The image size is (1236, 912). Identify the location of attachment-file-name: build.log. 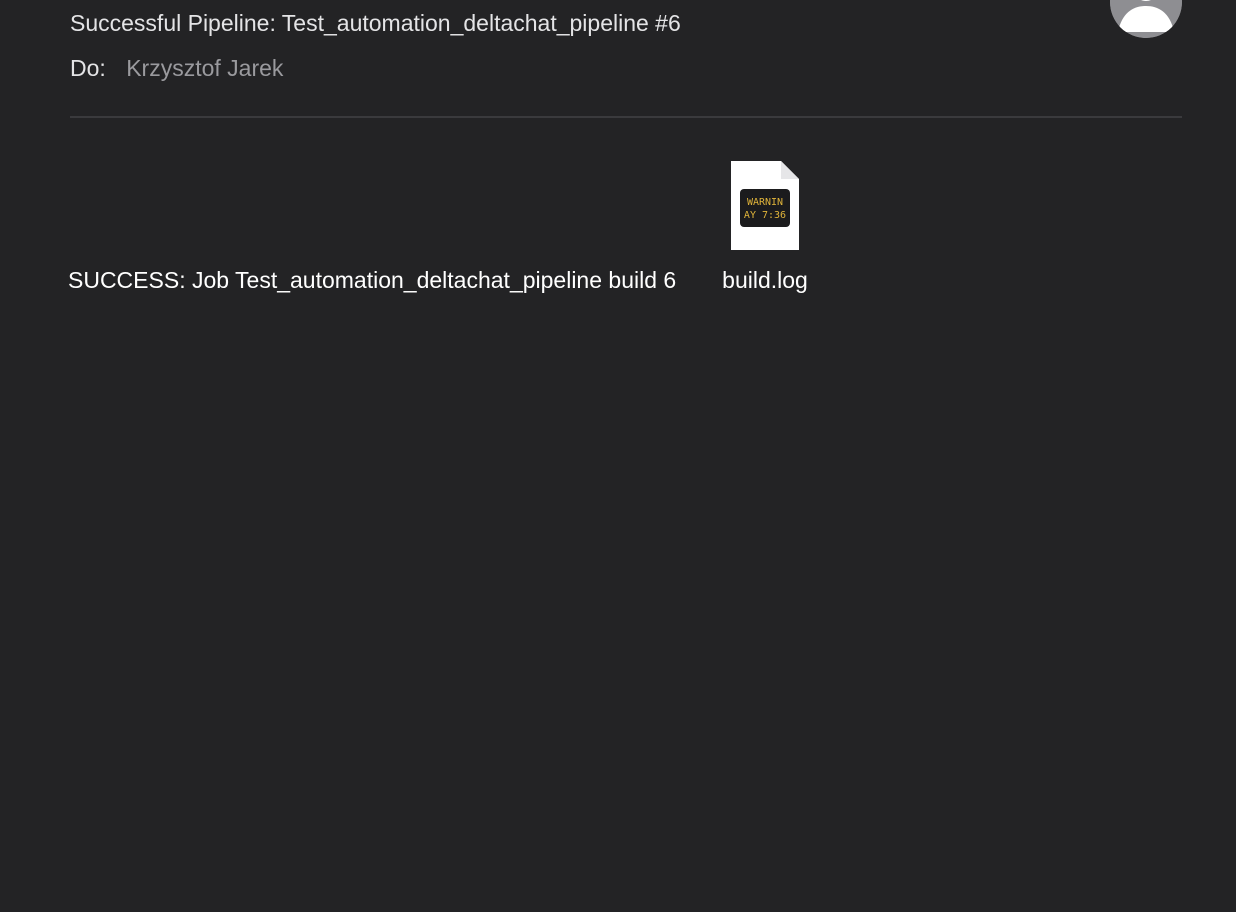
(765, 280).